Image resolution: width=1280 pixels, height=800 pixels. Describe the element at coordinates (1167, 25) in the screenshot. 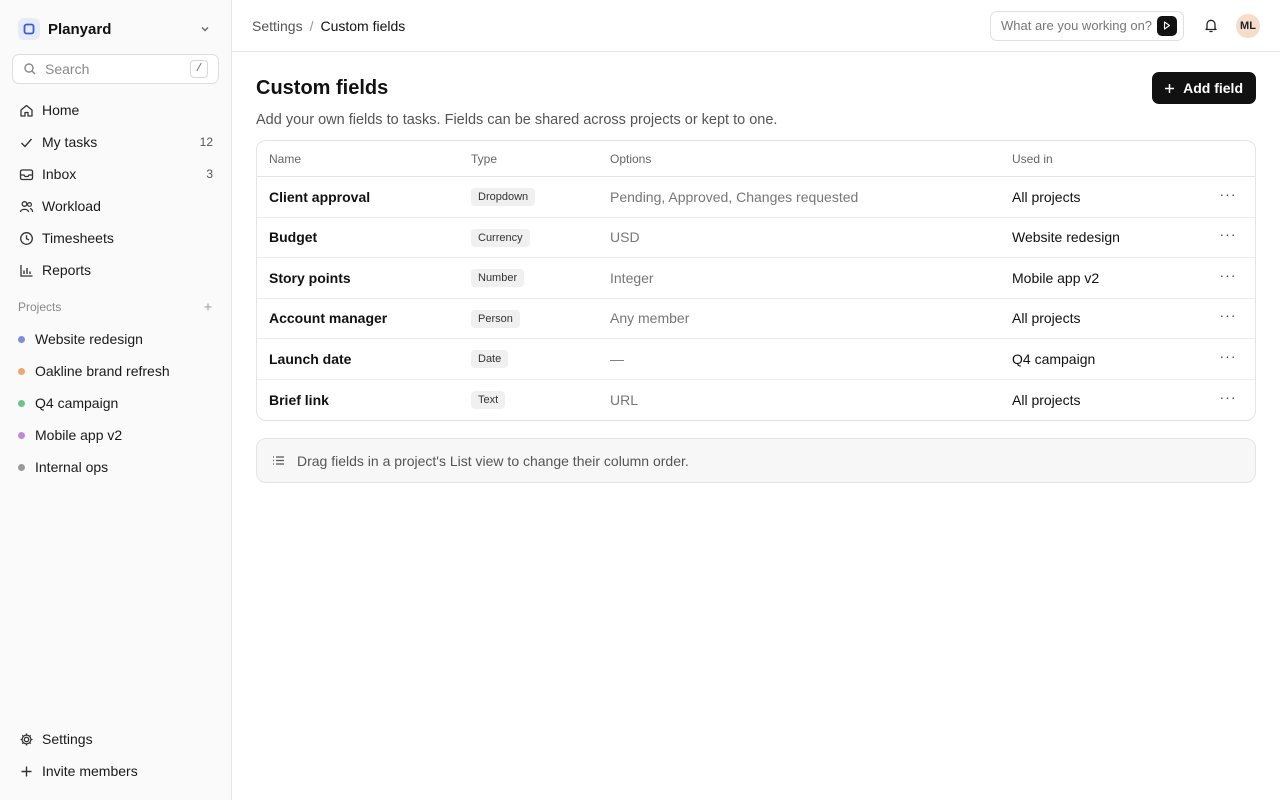

I see `send-icon` at that location.